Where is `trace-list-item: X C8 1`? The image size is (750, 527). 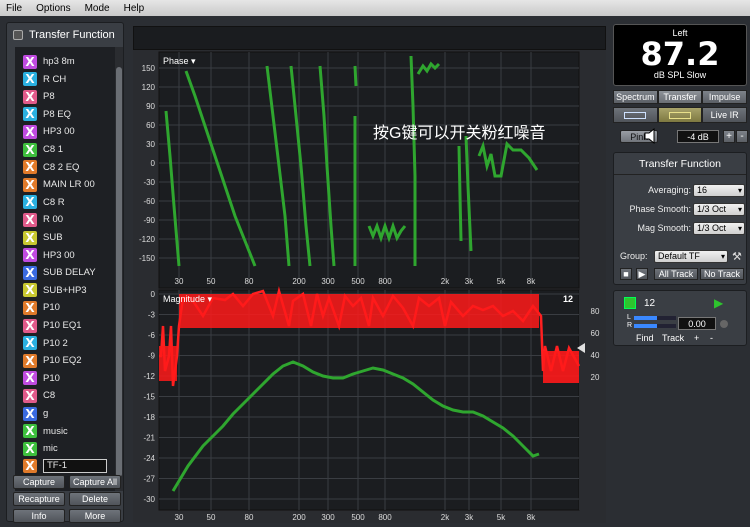
trace-list-item: X C8 1 is located at coordinates (65, 149).